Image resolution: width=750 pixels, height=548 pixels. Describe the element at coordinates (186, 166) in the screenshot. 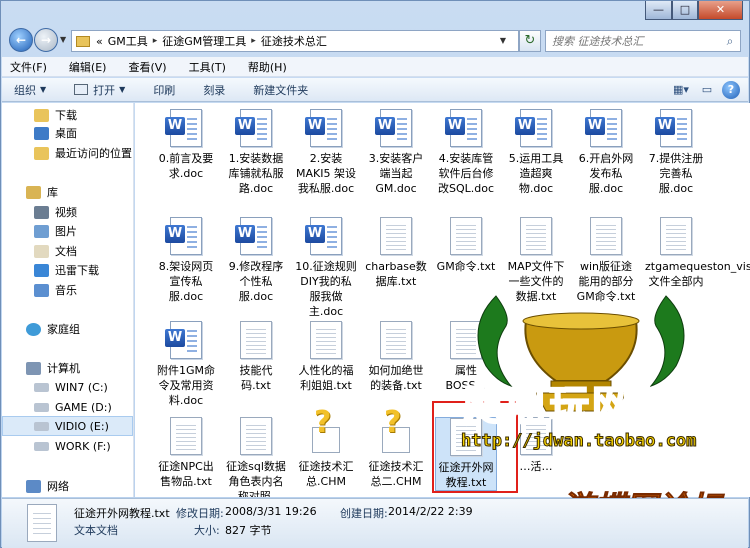

I see `file-name: 0.前言及要求.doc` at that location.